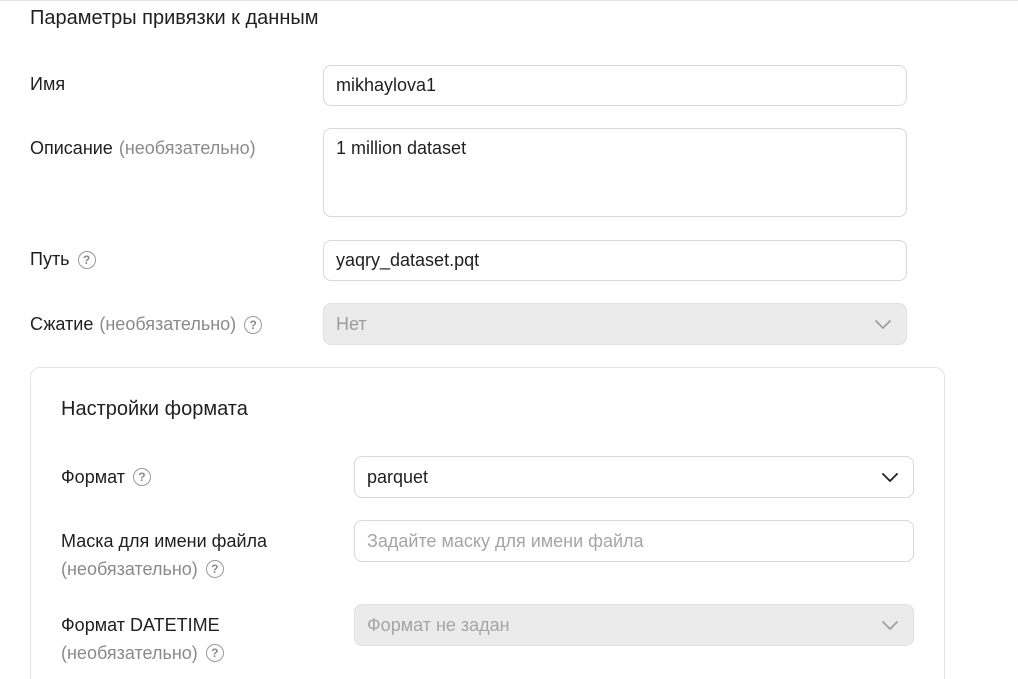 This screenshot has height=679, width=1018. I want to click on description-textarea: 1 million dataset, so click(615, 172).